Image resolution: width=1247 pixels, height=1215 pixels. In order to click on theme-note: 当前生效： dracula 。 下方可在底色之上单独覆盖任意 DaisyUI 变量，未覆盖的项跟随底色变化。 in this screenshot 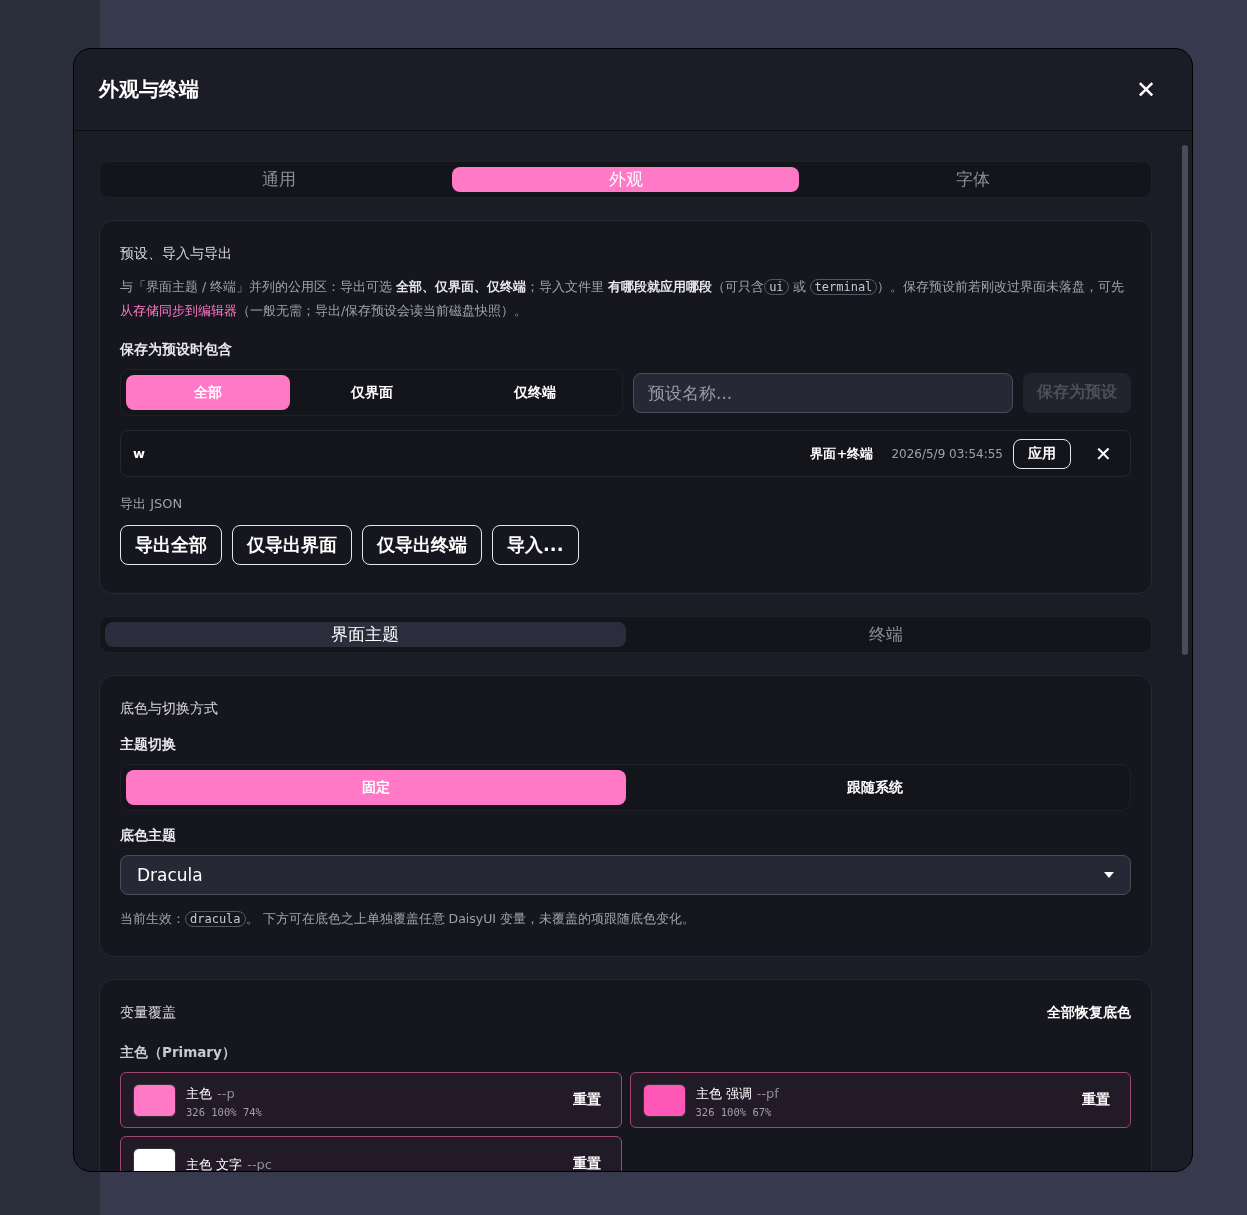, I will do `click(408, 919)`.